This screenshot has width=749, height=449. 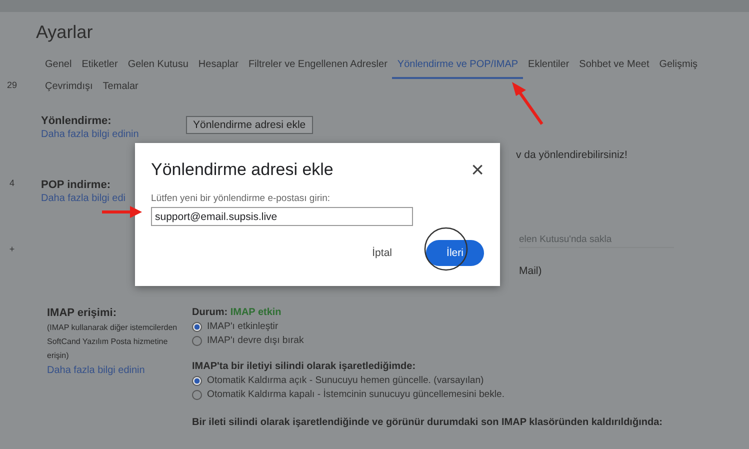 I want to click on settings-tab: Hesaplar, so click(x=218, y=69).